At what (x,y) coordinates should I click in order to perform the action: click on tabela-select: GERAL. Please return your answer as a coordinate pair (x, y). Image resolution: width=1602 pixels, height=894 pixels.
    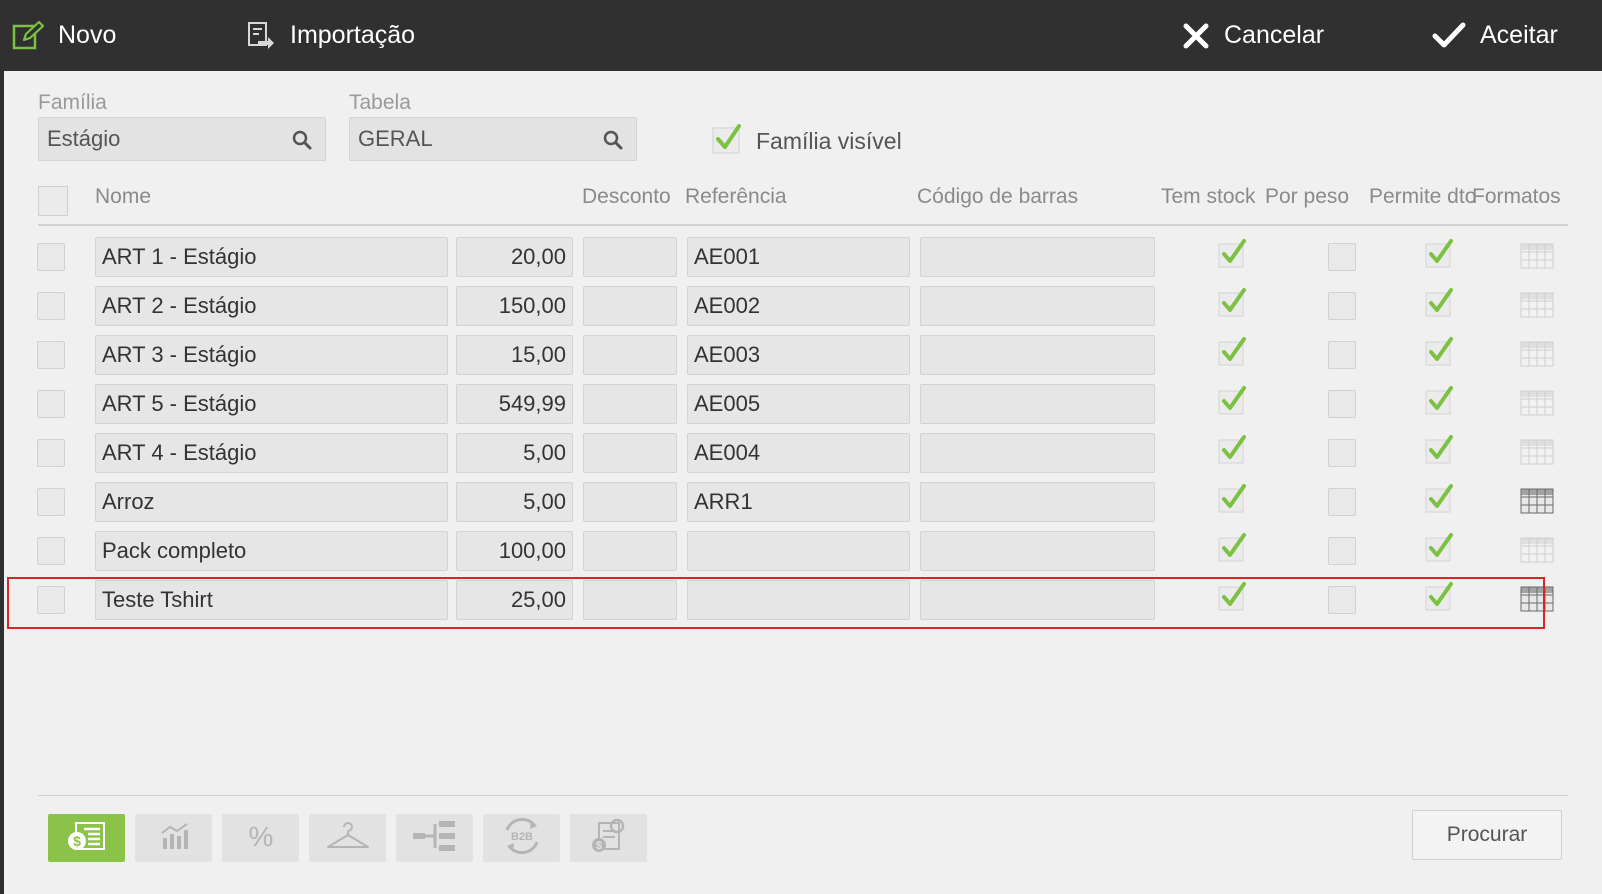
    Looking at the image, I should click on (493, 139).